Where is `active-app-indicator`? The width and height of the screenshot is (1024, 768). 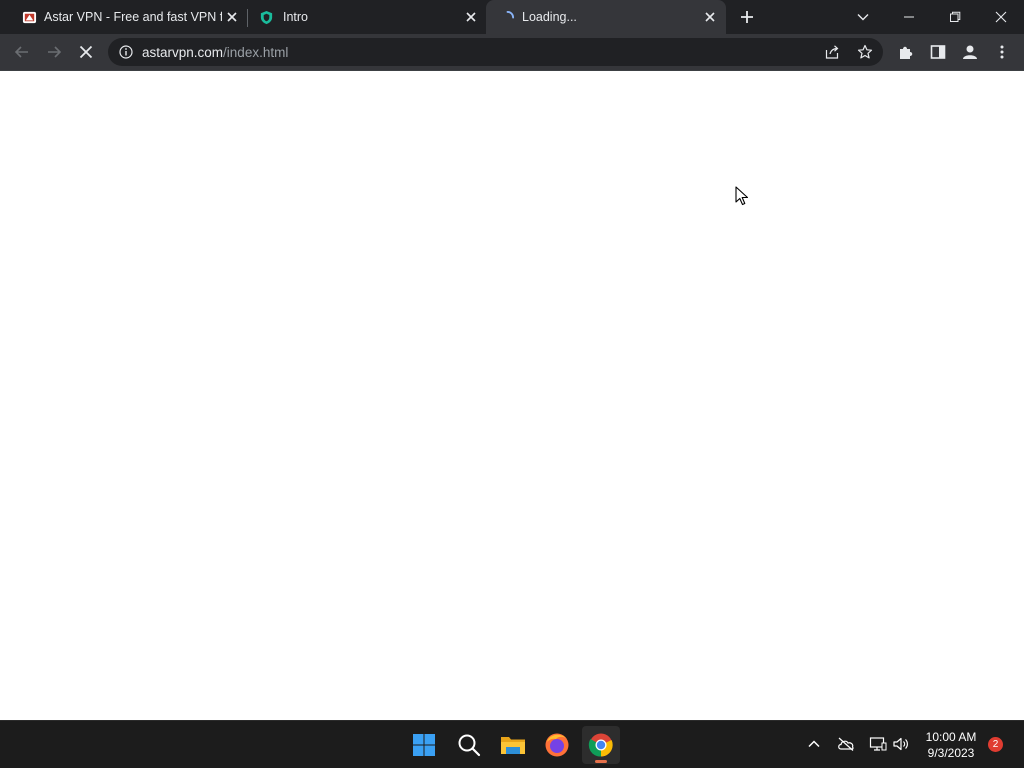
active-app-indicator is located at coordinates (601, 761).